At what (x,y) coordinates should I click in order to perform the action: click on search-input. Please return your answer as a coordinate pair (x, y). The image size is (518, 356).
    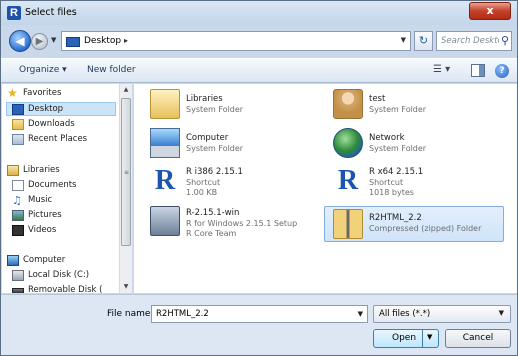
    Looking at the image, I should click on (468, 41).